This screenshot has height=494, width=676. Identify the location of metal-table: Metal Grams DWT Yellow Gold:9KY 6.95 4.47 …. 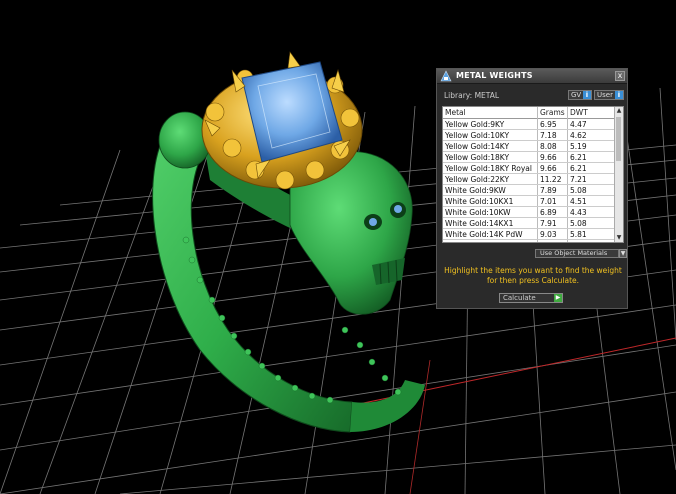
(533, 174).